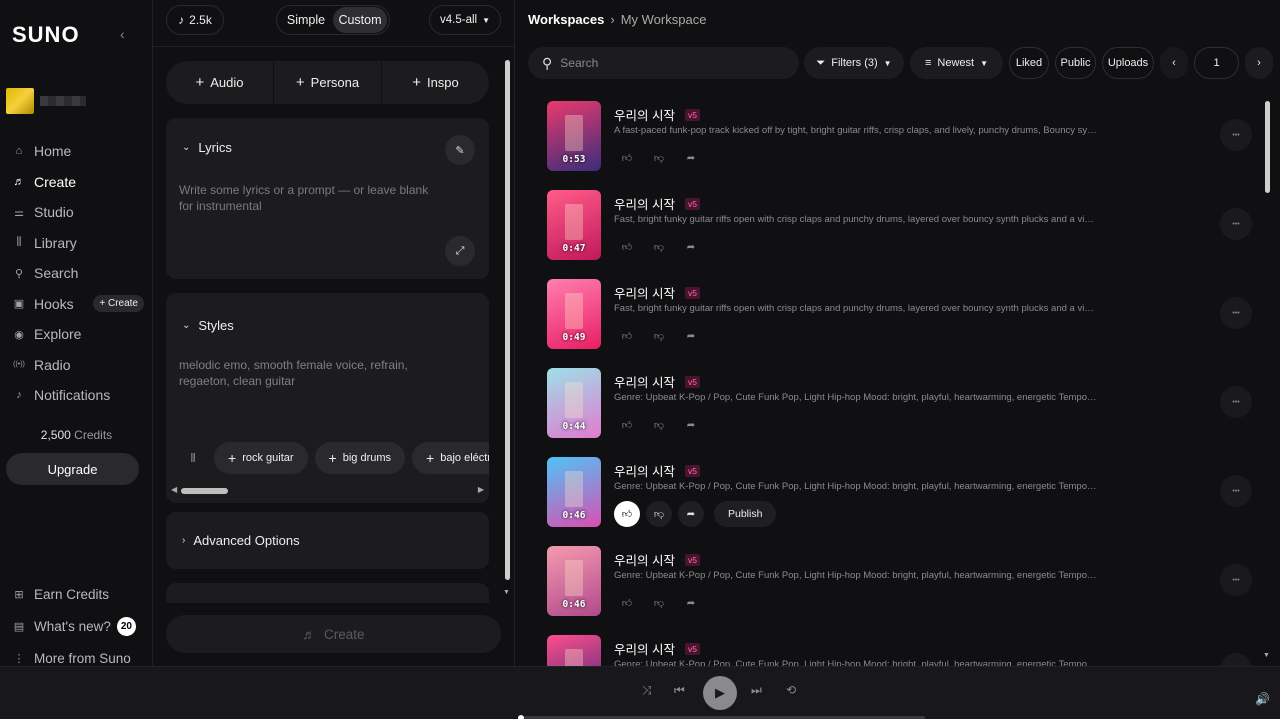  What do you see at coordinates (791, 690) in the screenshot?
I see `repeat-icon: ⟲` at bounding box center [791, 690].